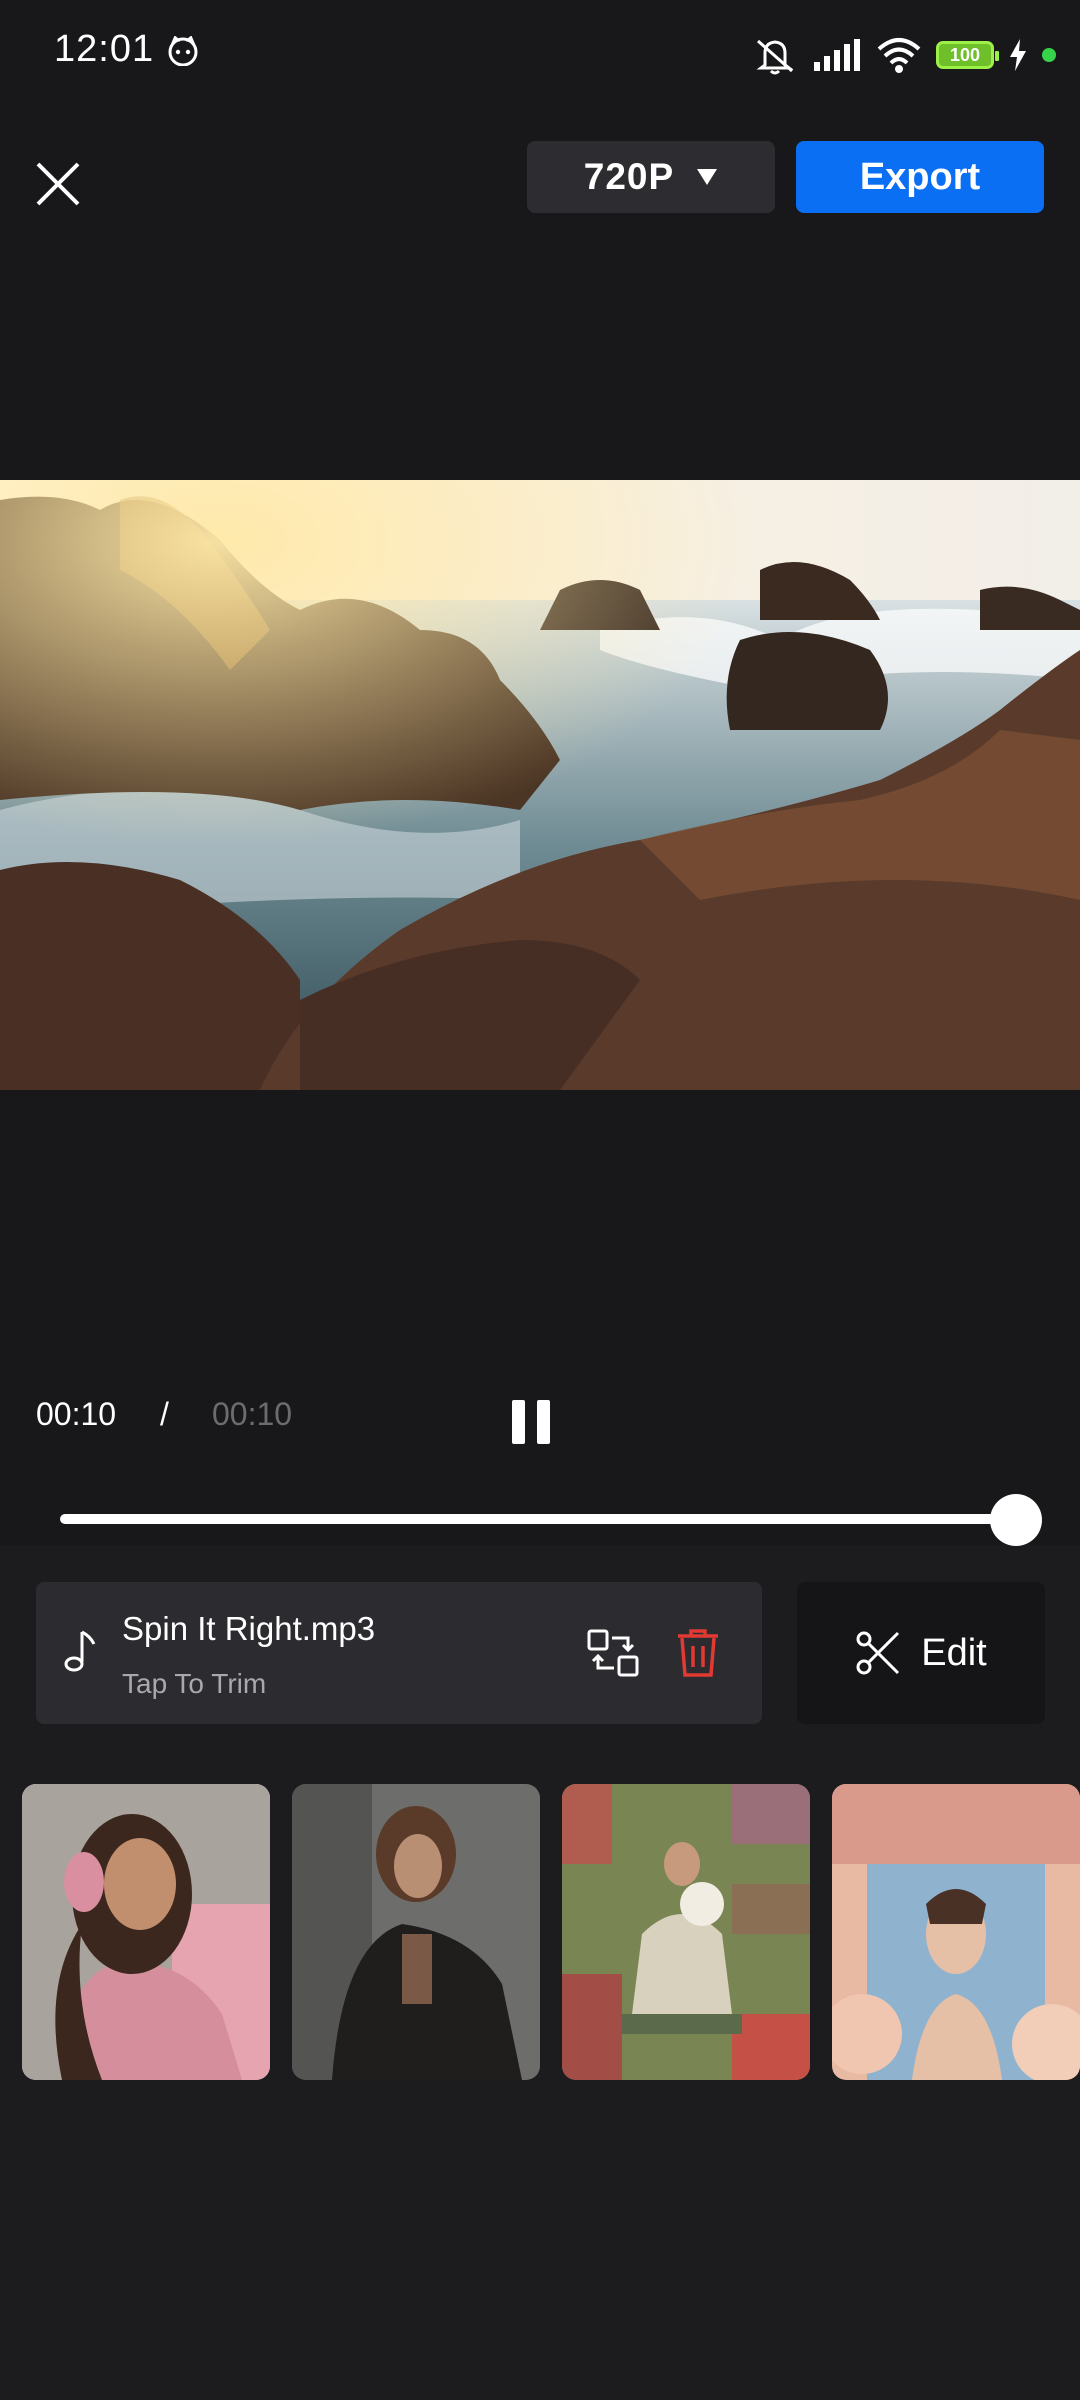 This screenshot has height=2400, width=1080. Describe the element at coordinates (954, 1652) in the screenshot. I see `edit-label: Edit` at that location.